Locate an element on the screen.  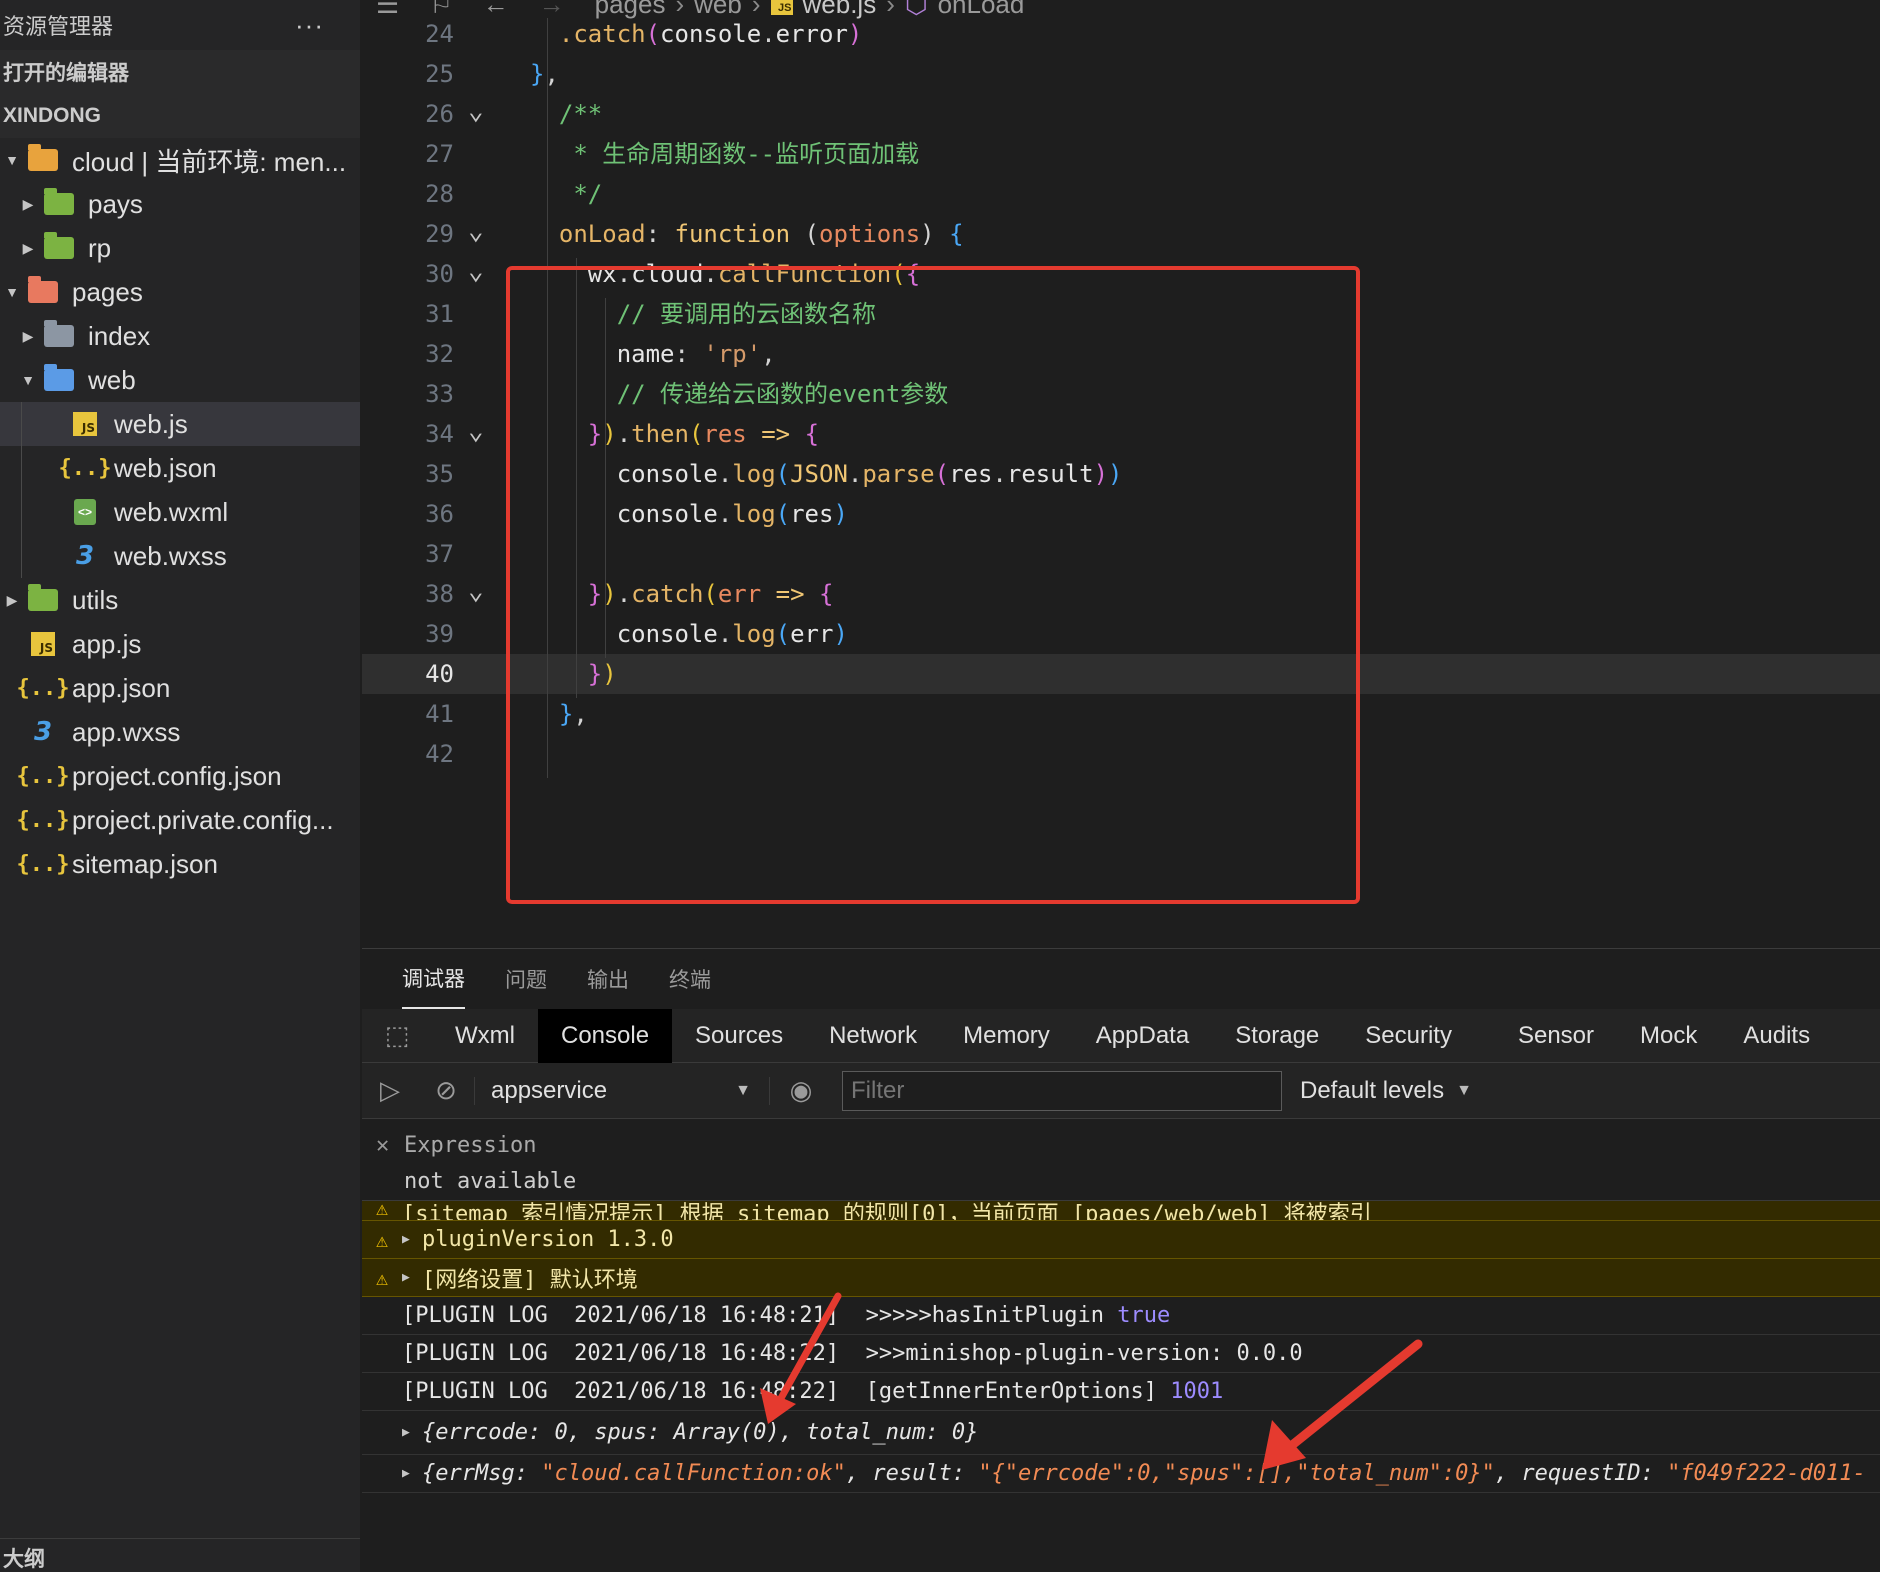
tree-item: ▼ pages is located at coordinates (180, 292).